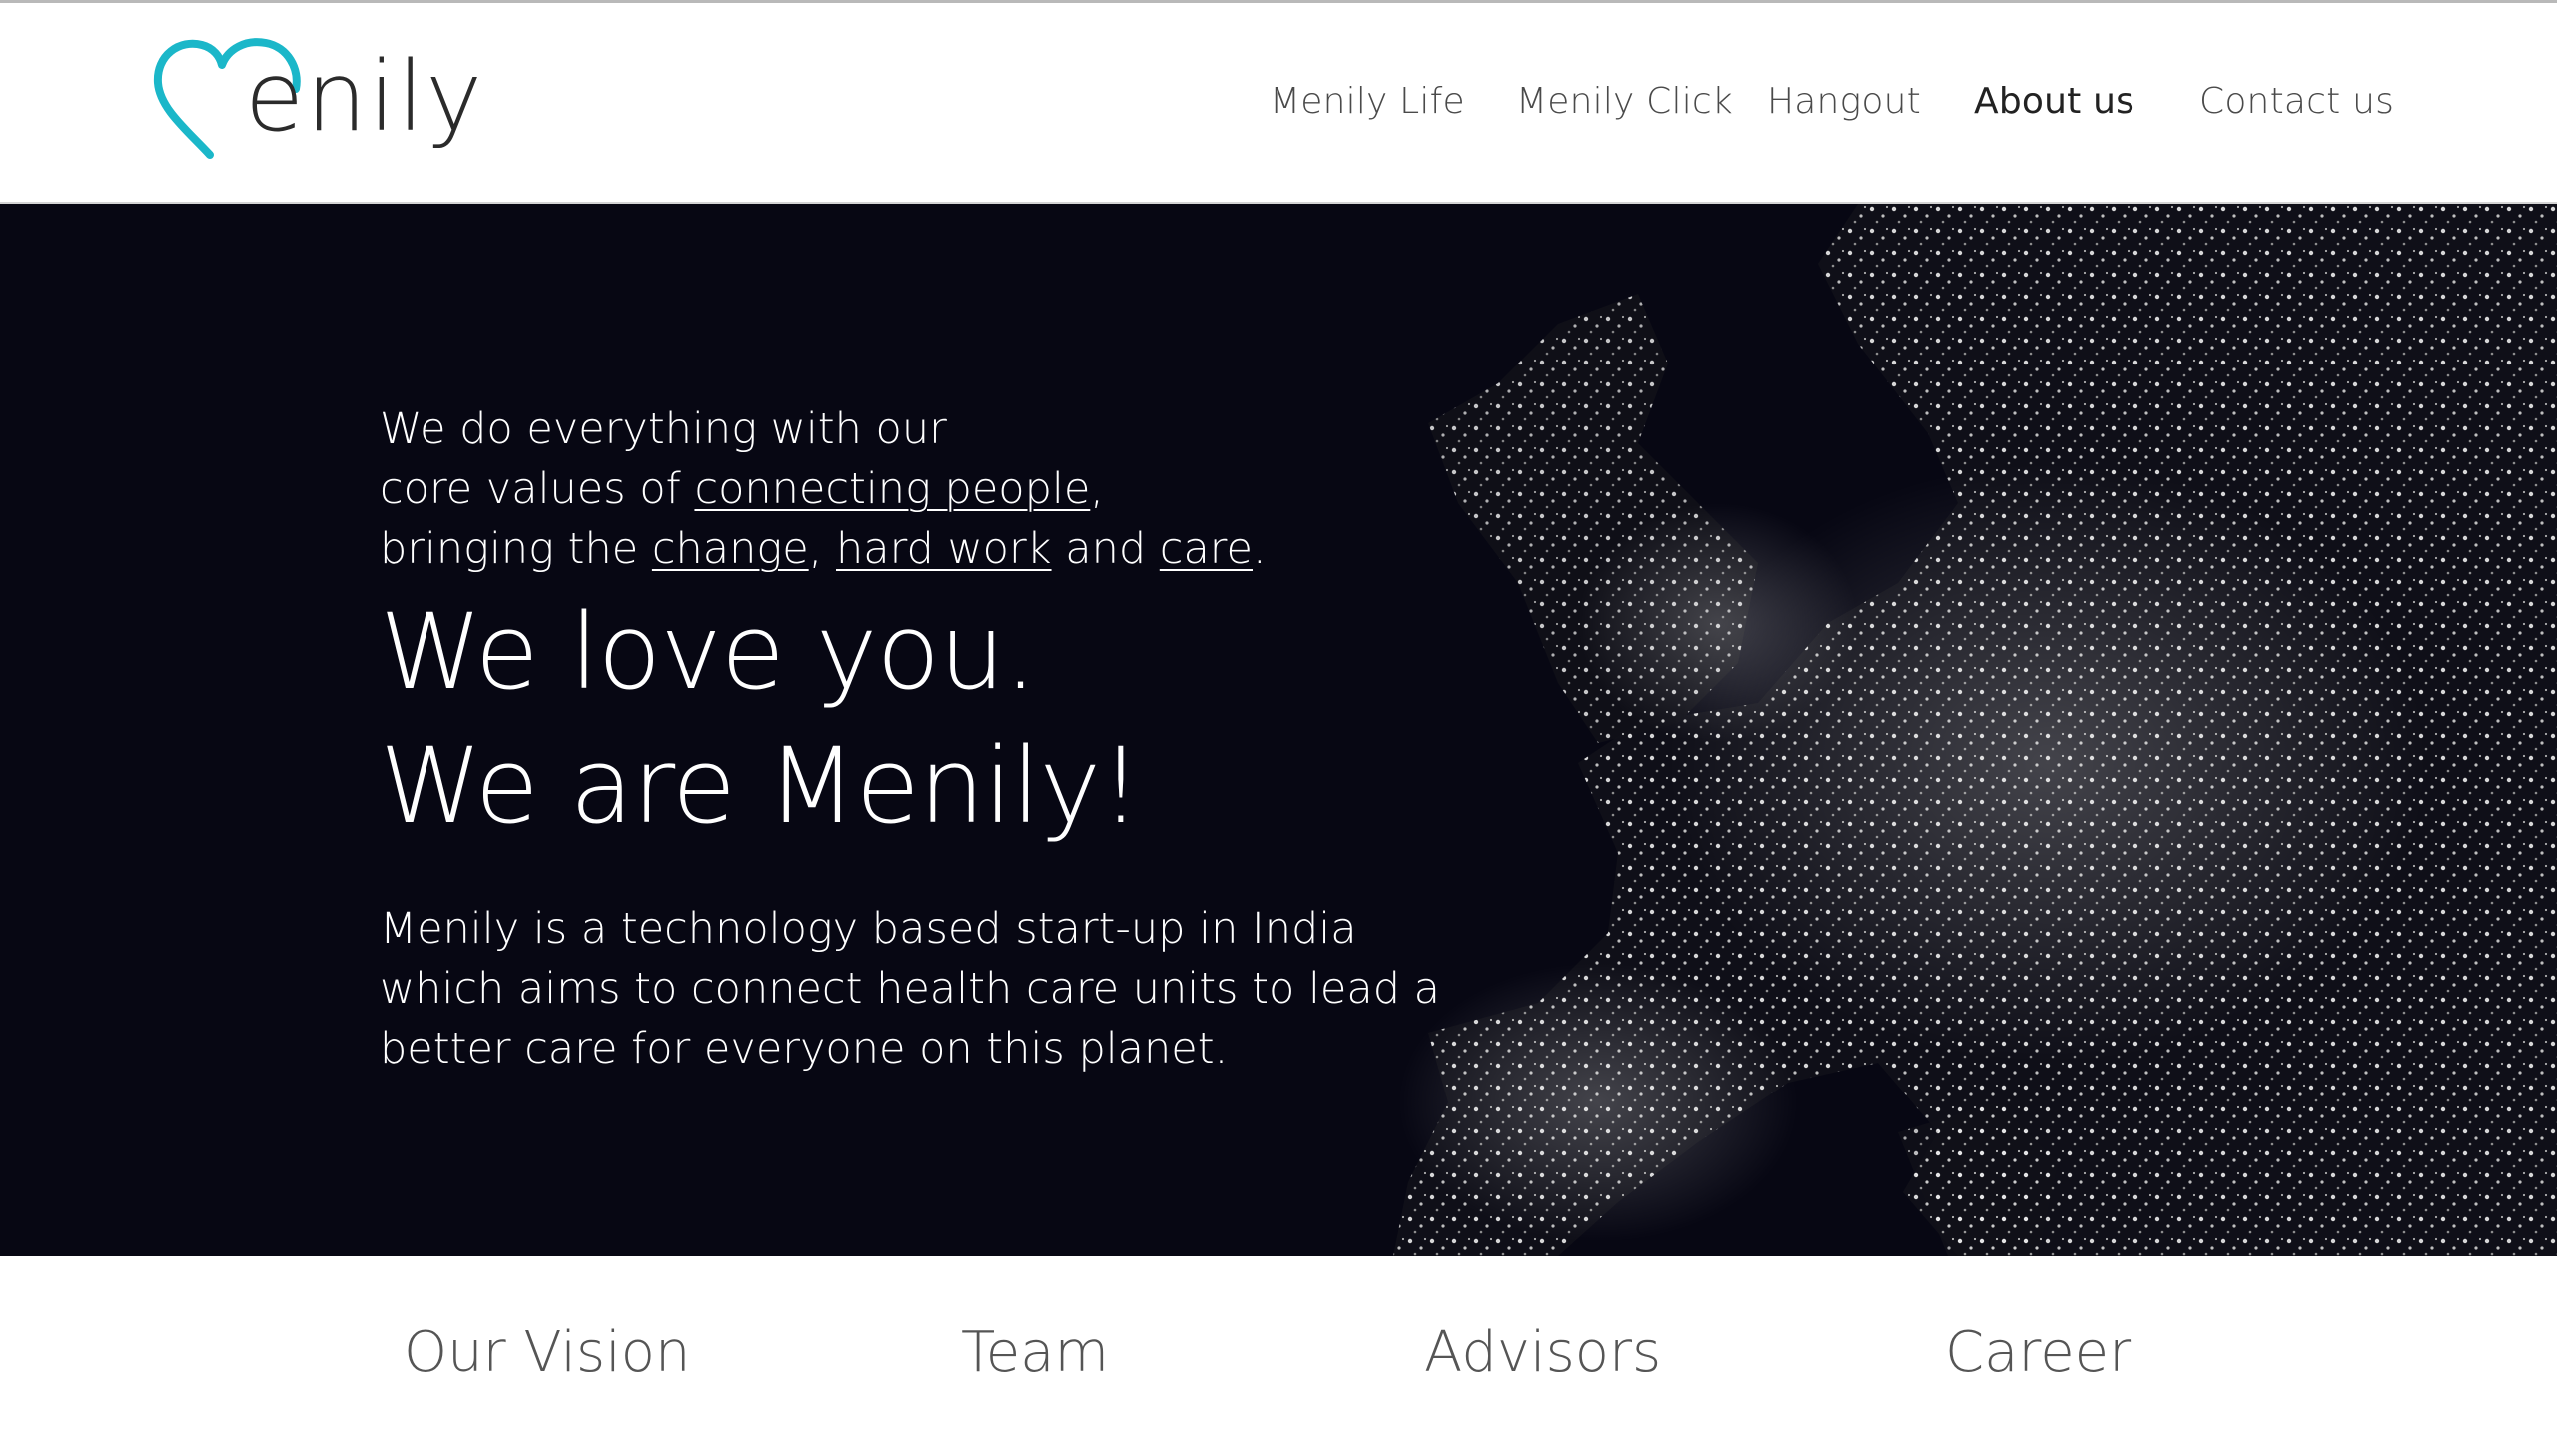 The width and height of the screenshot is (2557, 1456). What do you see at coordinates (1278, 1356) in the screenshot?
I see `about-subnav: Our Vision Team Advisors Career` at bounding box center [1278, 1356].